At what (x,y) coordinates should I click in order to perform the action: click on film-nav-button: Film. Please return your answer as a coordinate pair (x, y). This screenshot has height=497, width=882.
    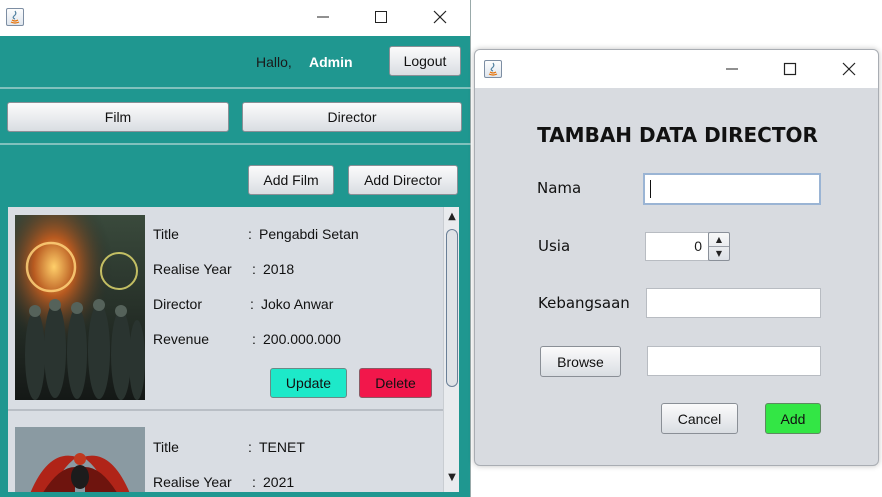
    Looking at the image, I should click on (118, 117).